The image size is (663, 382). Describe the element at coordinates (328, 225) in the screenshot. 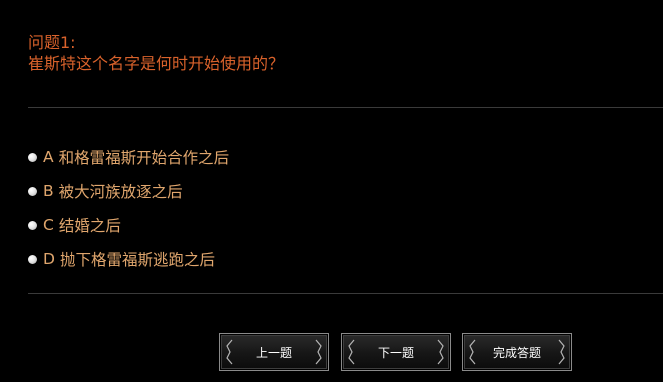

I see `option-c: C 结婚之后` at that location.